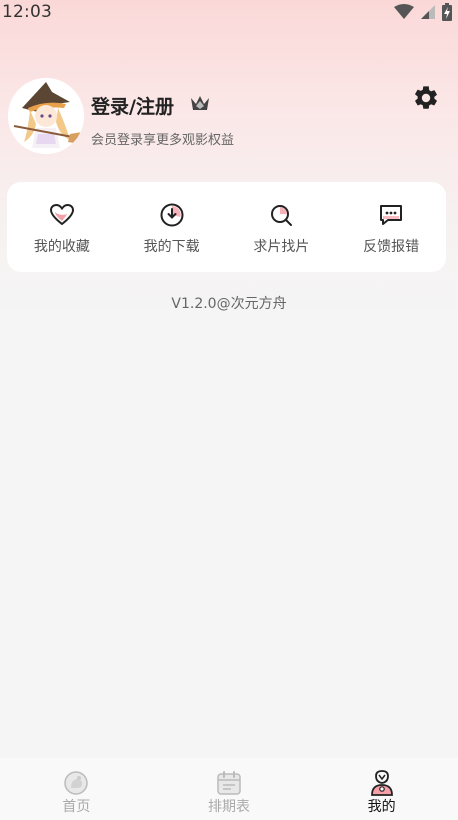 This screenshot has height=820, width=458. What do you see at coordinates (282, 215) in the screenshot?
I see `search-icon` at bounding box center [282, 215].